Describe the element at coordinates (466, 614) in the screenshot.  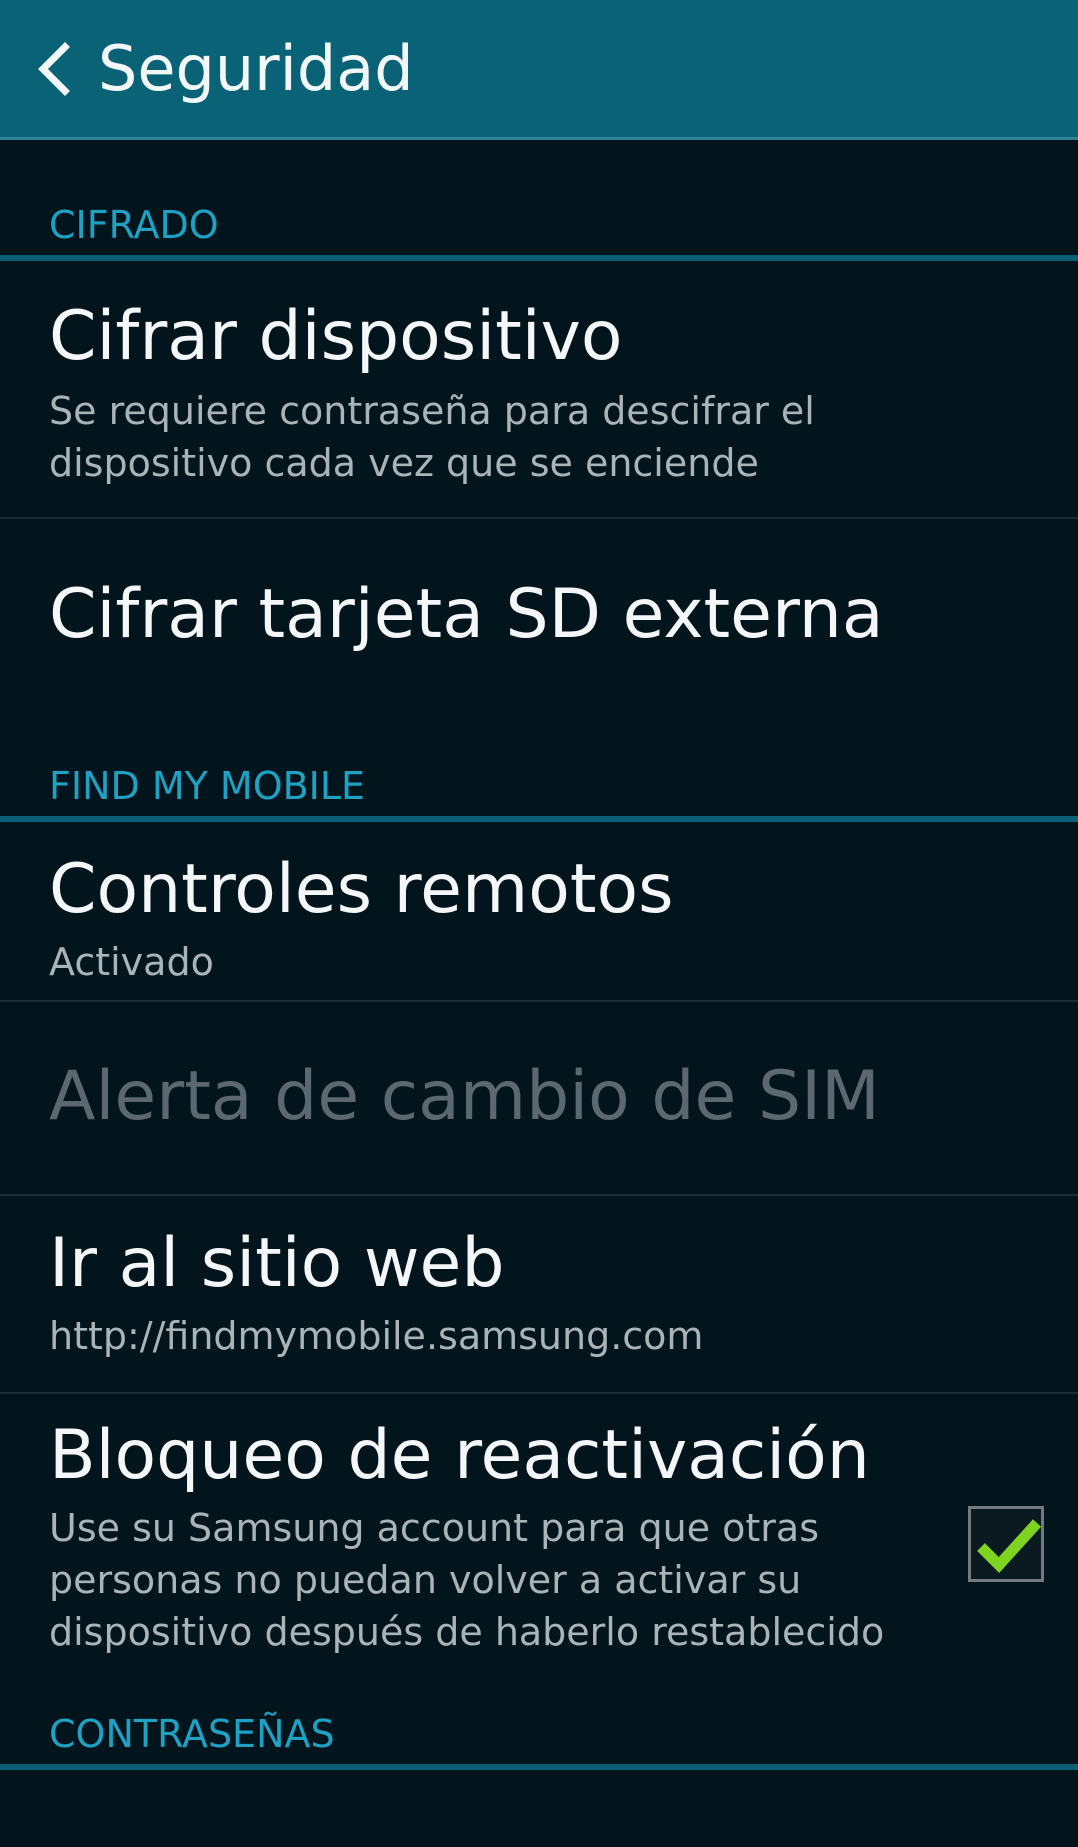
I see `setting-title: Cifrar tarjeta SD externa` at that location.